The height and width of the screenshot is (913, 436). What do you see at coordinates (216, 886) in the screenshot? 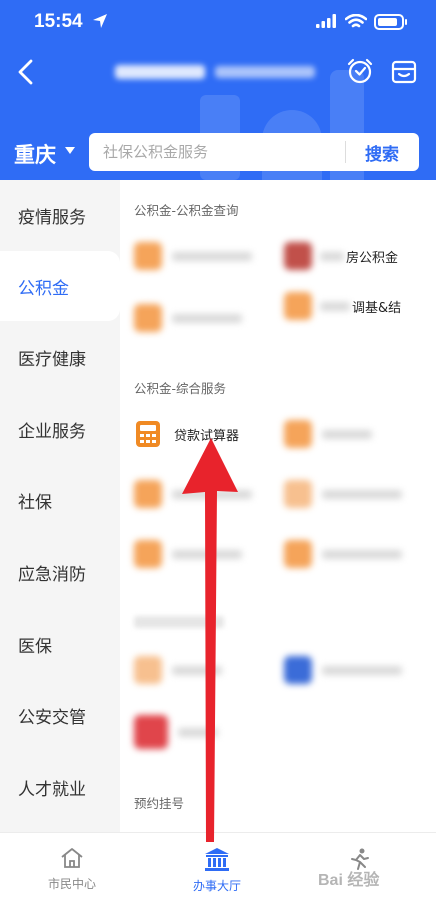
I see `tab-label: 办事大厅` at bounding box center [216, 886].